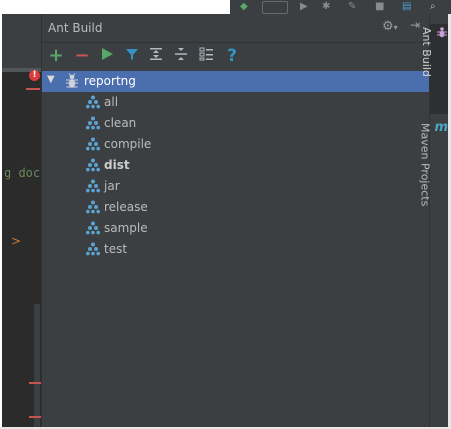 The height and width of the screenshot is (429, 451). I want to click on editor-scrollbar, so click(37, 365).